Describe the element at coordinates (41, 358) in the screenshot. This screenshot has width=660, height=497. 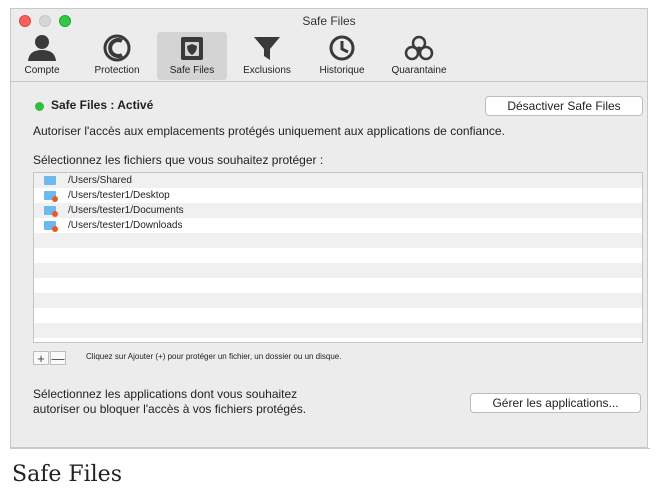
I see `add-button: +` at that location.